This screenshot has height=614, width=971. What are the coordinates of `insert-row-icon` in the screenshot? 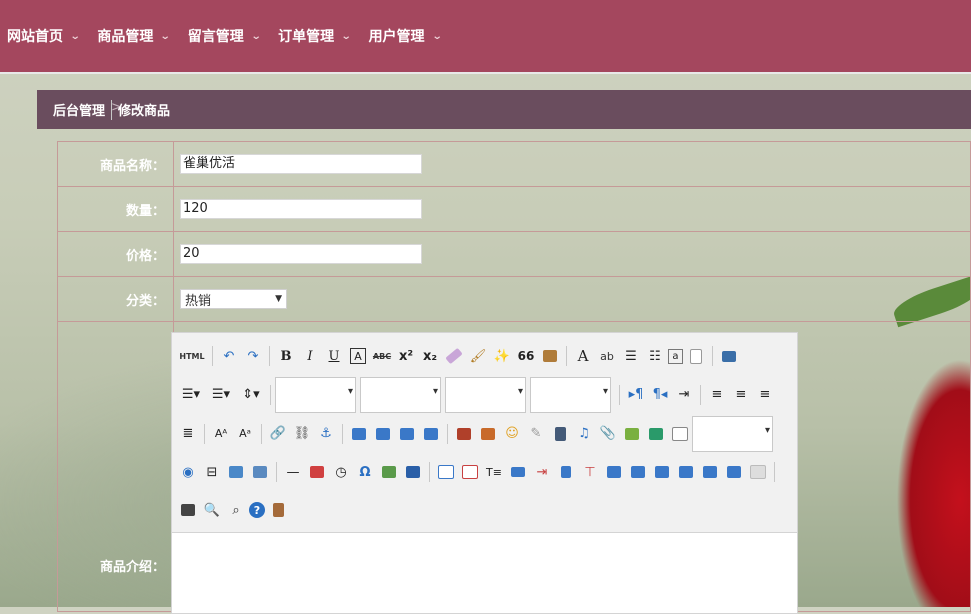 It's located at (518, 472).